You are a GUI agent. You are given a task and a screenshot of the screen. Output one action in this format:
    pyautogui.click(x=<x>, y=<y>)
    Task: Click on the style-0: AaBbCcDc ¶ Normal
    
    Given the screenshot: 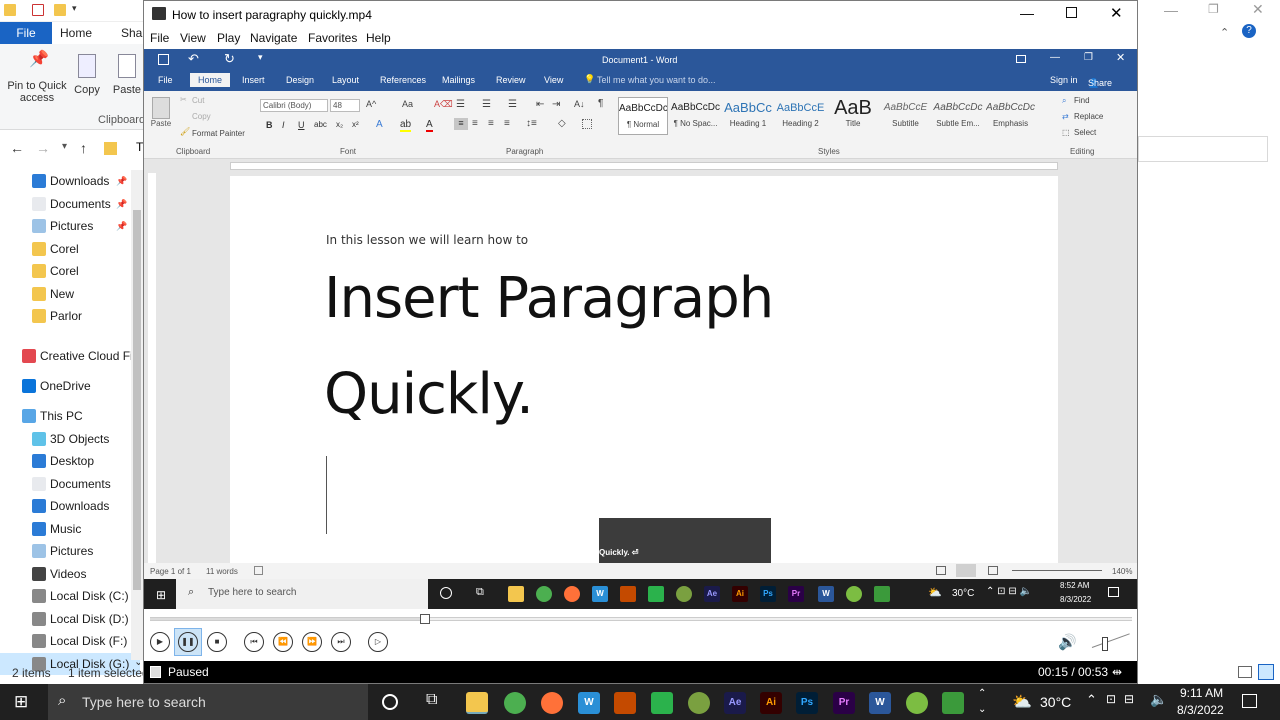 What is the action you would take?
    pyautogui.click(x=643, y=116)
    